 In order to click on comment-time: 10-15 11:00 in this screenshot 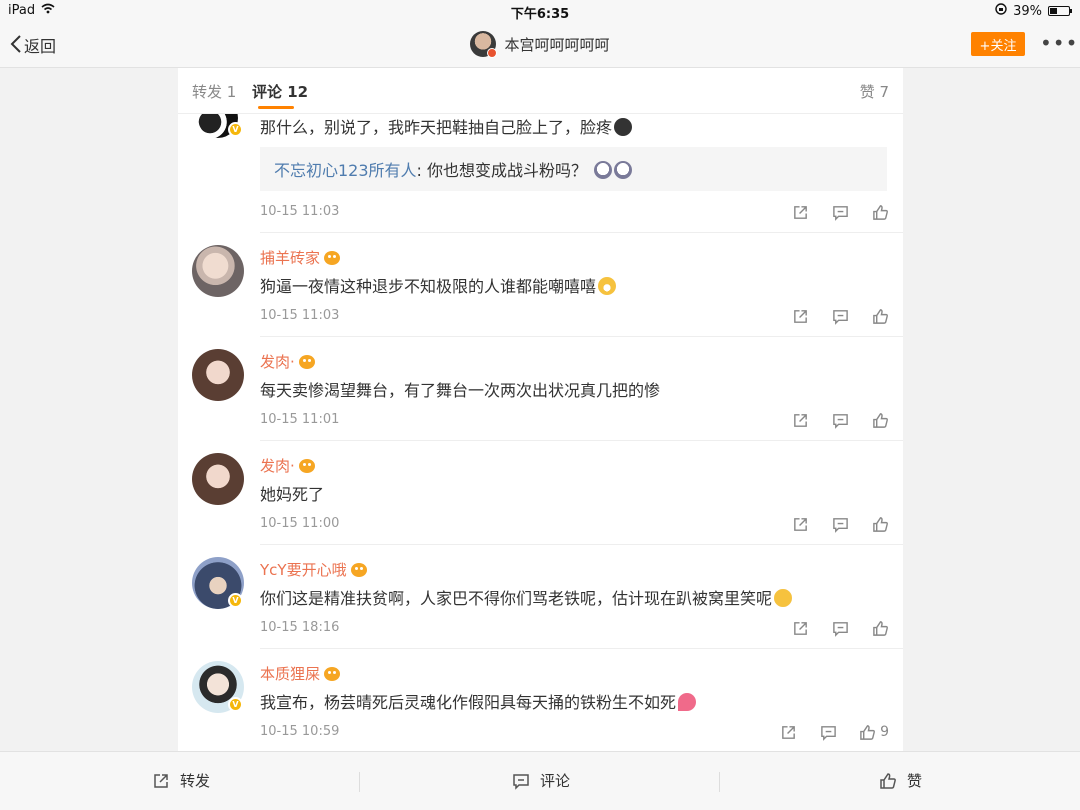, I will do `click(300, 523)`.